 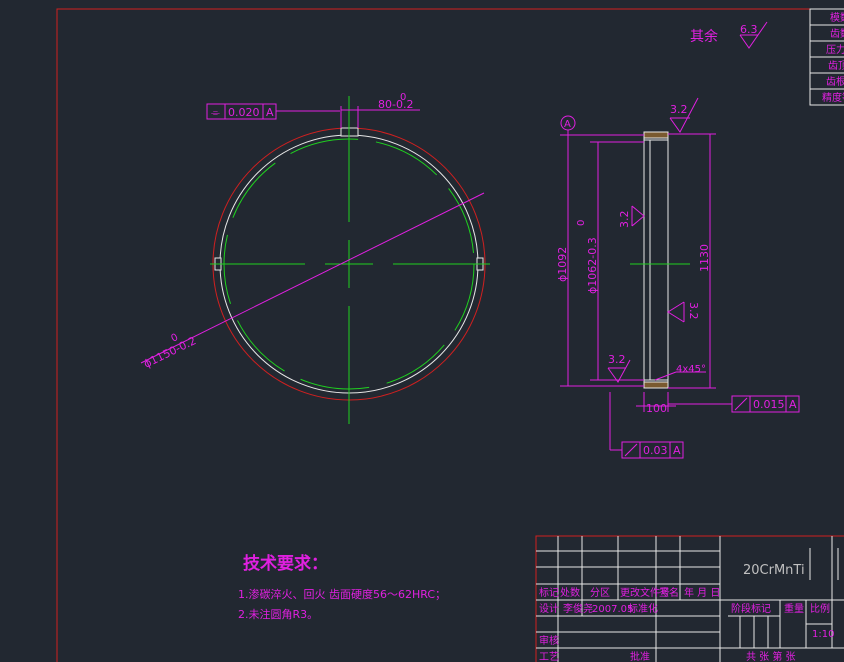 I want to click on inner-dia-upper: 0, so click(x=581, y=223).